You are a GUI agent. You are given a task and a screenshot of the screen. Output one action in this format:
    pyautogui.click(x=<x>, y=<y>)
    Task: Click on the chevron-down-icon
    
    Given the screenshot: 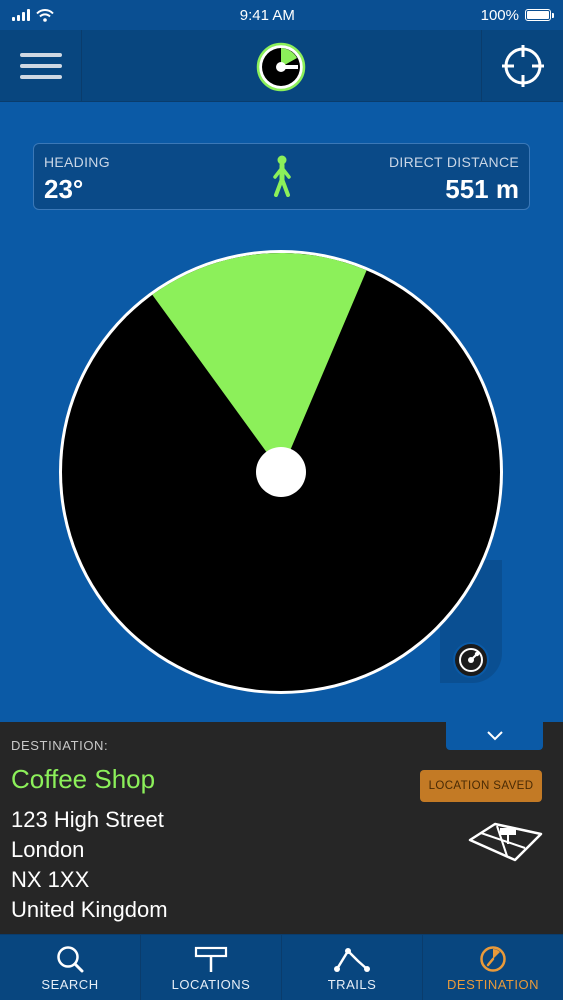 What is the action you would take?
    pyautogui.click(x=494, y=736)
    